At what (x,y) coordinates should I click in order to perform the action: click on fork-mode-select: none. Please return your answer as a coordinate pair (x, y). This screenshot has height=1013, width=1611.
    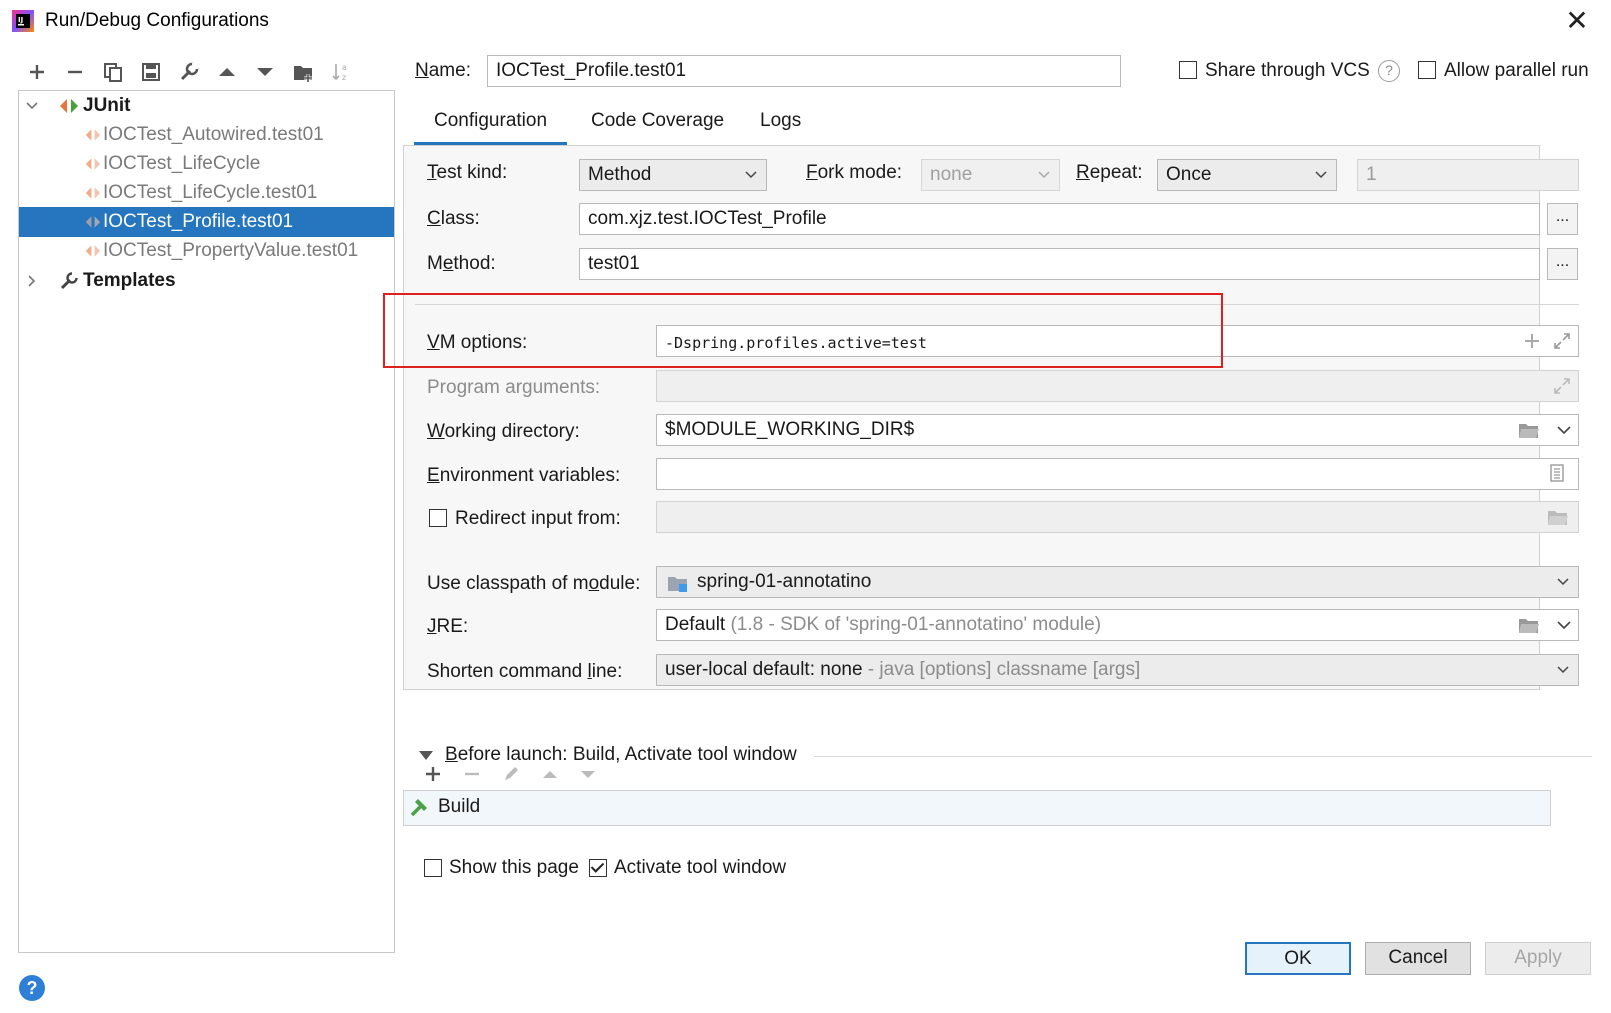
    Looking at the image, I should click on (990, 175).